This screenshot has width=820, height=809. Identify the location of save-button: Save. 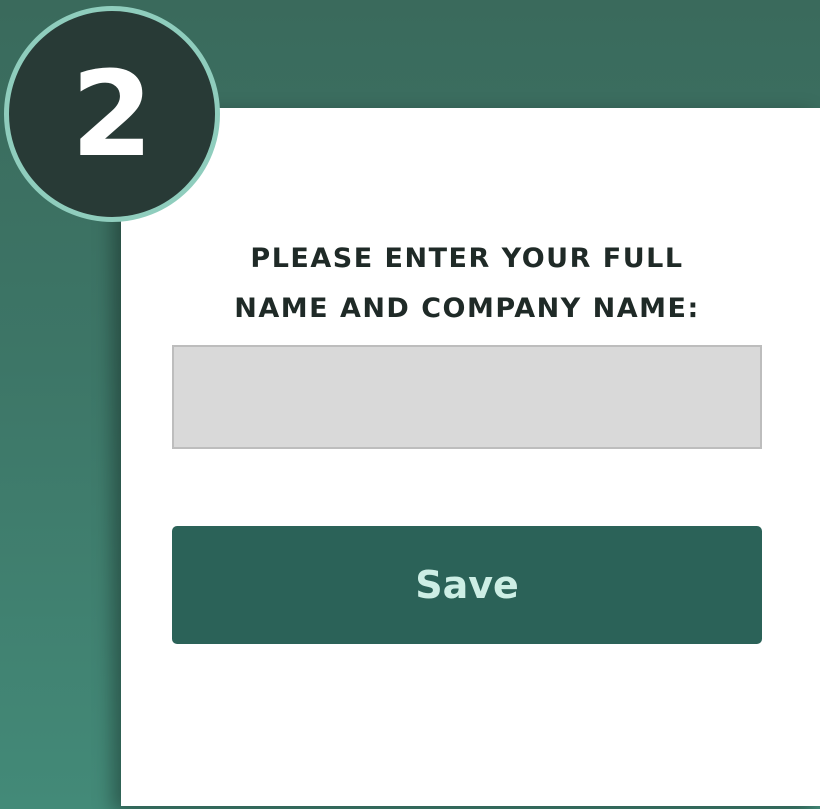
(467, 585).